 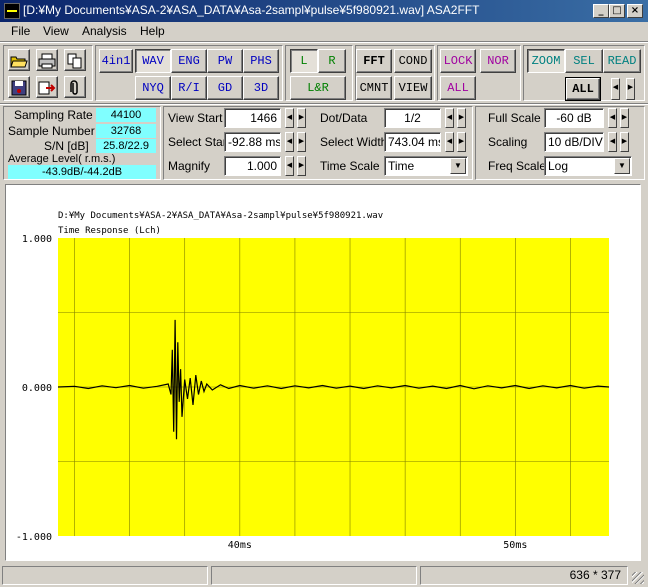 I want to click on magnify-label: Magnify, so click(x=189, y=166).